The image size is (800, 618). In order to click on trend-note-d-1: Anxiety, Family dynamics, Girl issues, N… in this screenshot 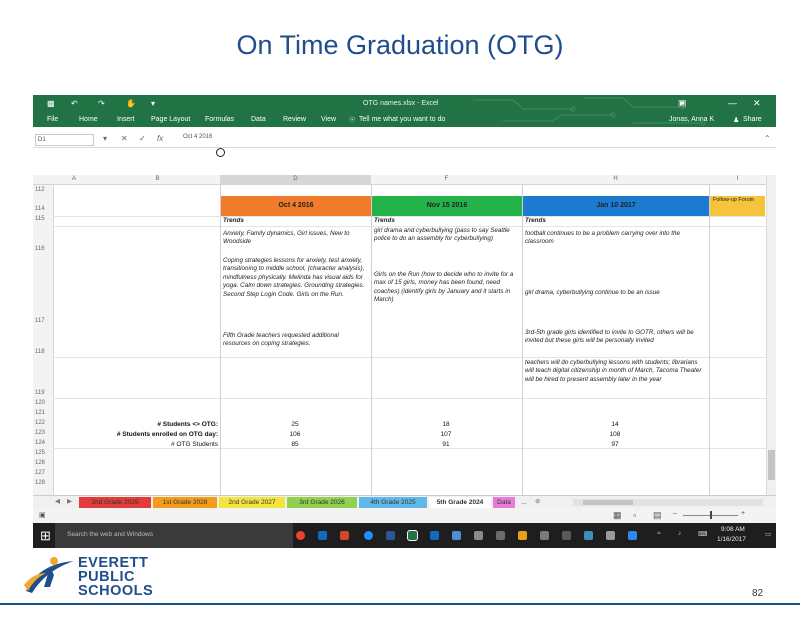, I will do `click(295, 238)`.